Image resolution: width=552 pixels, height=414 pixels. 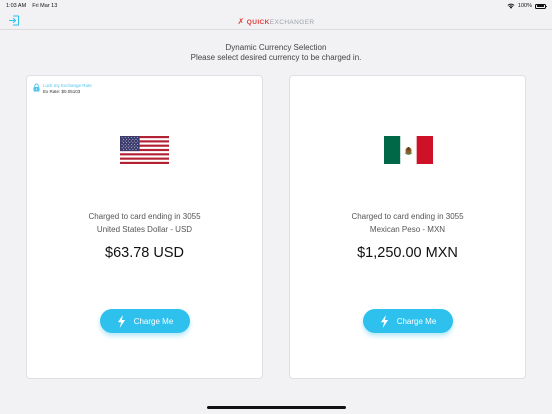 I want to click on charge-me-button-mxn: Charge Me, so click(x=408, y=321).